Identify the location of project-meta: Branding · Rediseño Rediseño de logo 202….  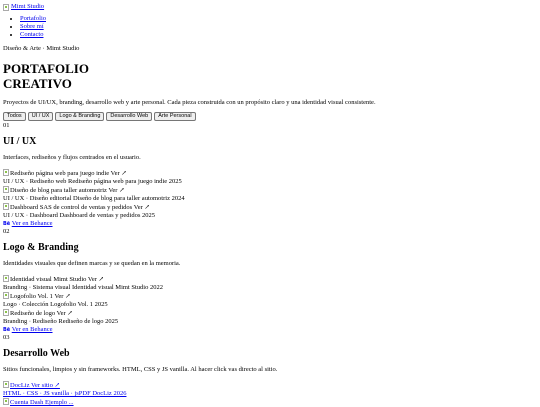
(61, 321).